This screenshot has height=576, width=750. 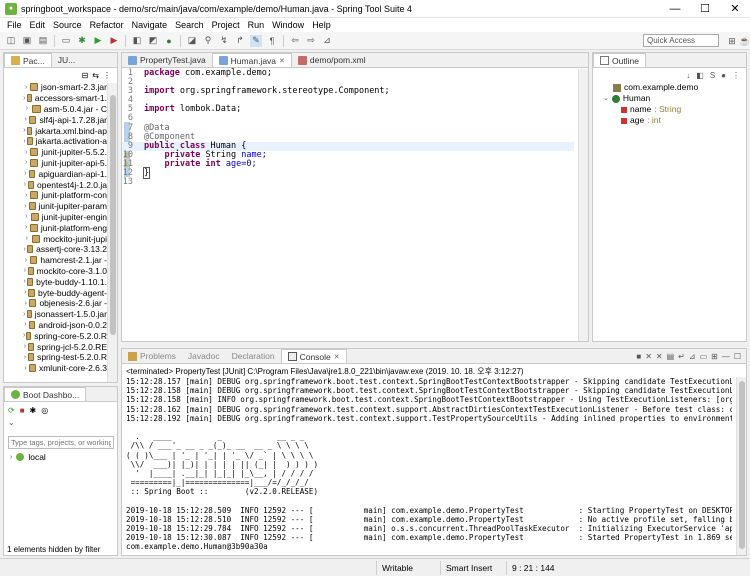 I want to click on menu-edit: Edit, so click(x=38, y=25).